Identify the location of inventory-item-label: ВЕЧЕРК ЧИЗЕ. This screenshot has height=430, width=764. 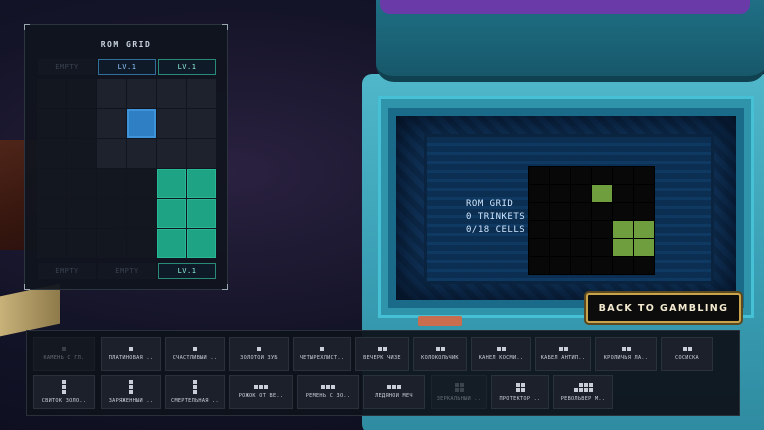
(382, 358).